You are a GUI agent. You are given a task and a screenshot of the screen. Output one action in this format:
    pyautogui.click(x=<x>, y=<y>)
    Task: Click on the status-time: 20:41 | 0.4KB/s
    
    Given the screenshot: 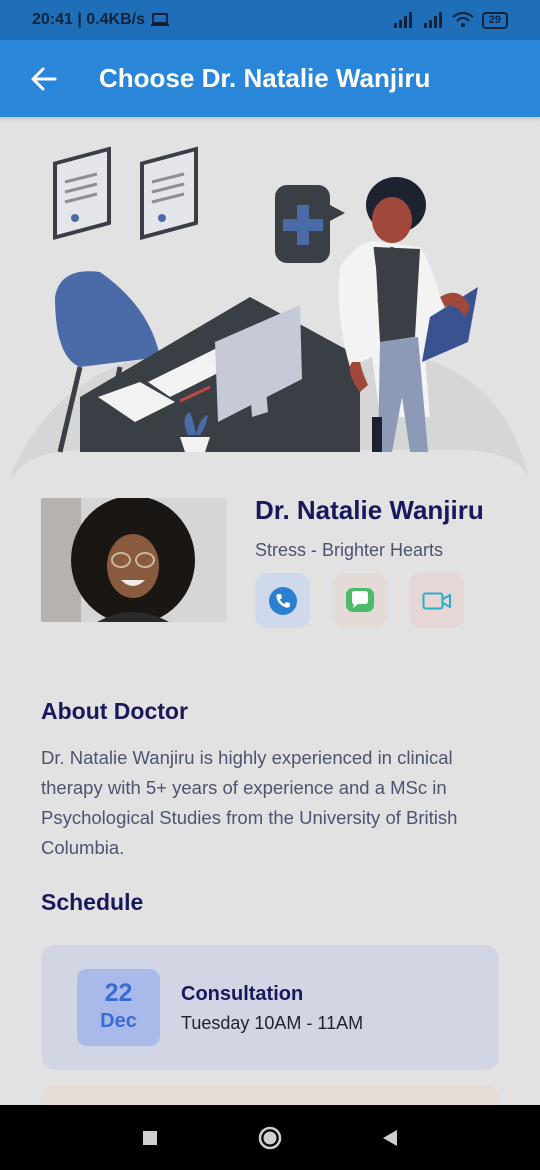 What is the action you would take?
    pyautogui.click(x=88, y=19)
    